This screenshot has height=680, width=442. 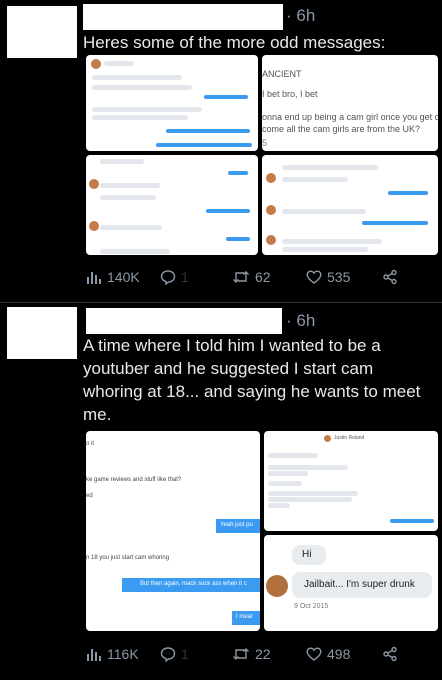 I want to click on screenshot-text-line: come all the cam girls are from the UK?, so click(x=341, y=129).